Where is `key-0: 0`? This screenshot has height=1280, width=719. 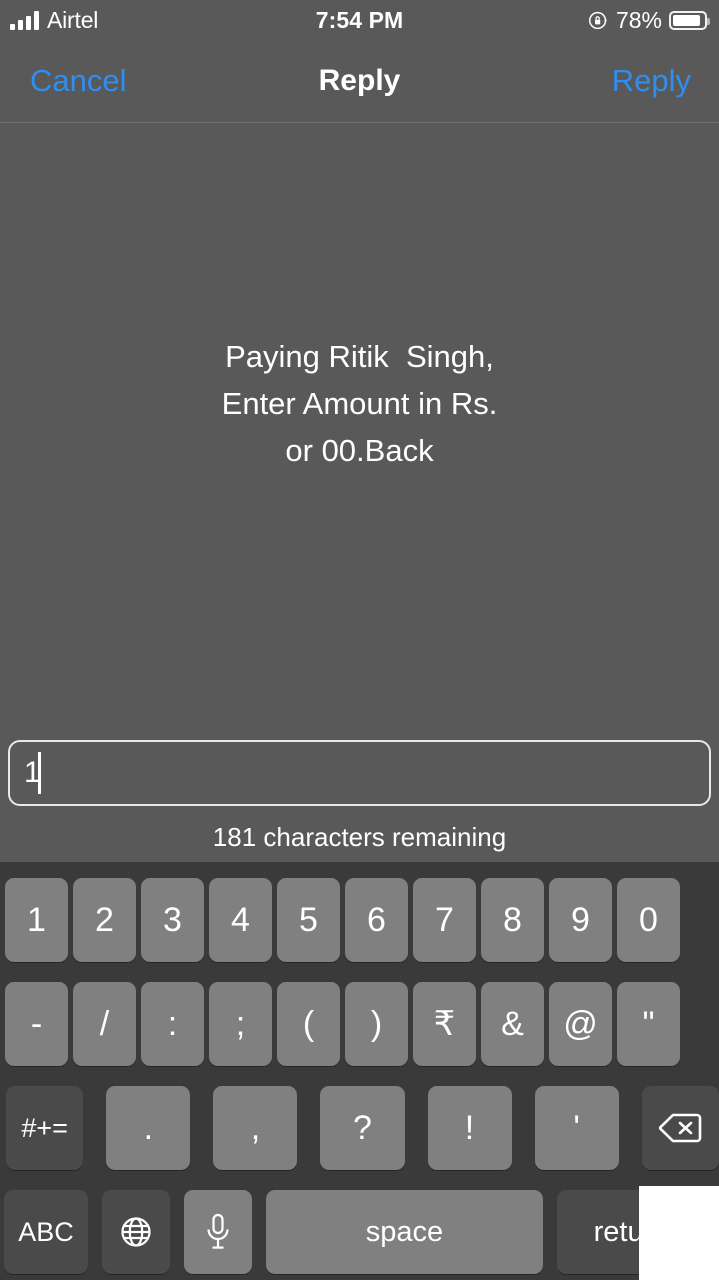
key-0: 0 is located at coordinates (648, 920).